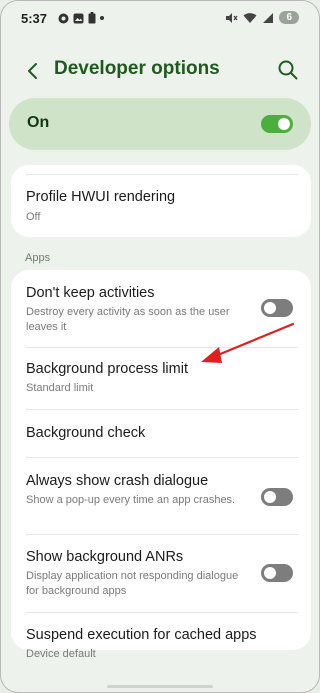  I want to click on settings-notification-icon, so click(63, 18).